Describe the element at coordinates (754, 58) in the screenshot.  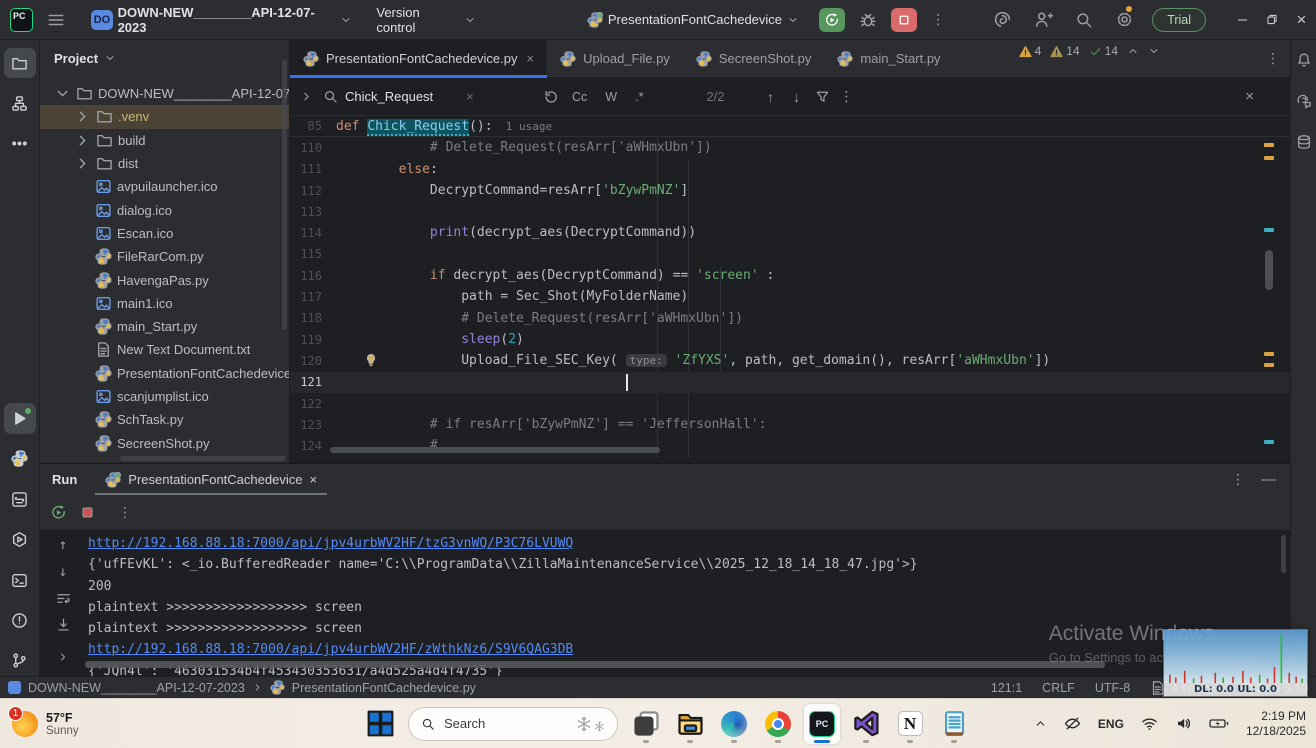
I see `tab-secreenshot-py: SecreenShot.py` at that location.